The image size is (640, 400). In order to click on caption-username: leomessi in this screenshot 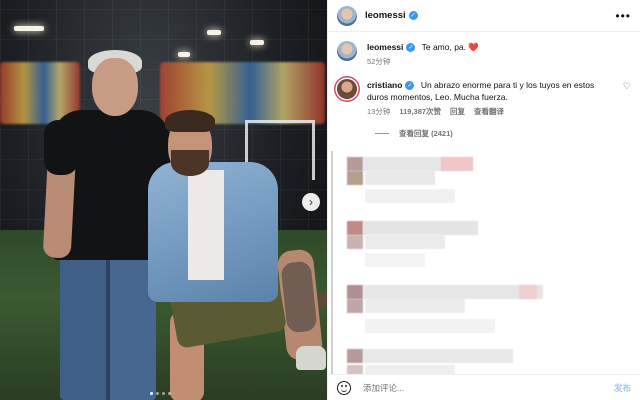, I will do `click(385, 47)`.